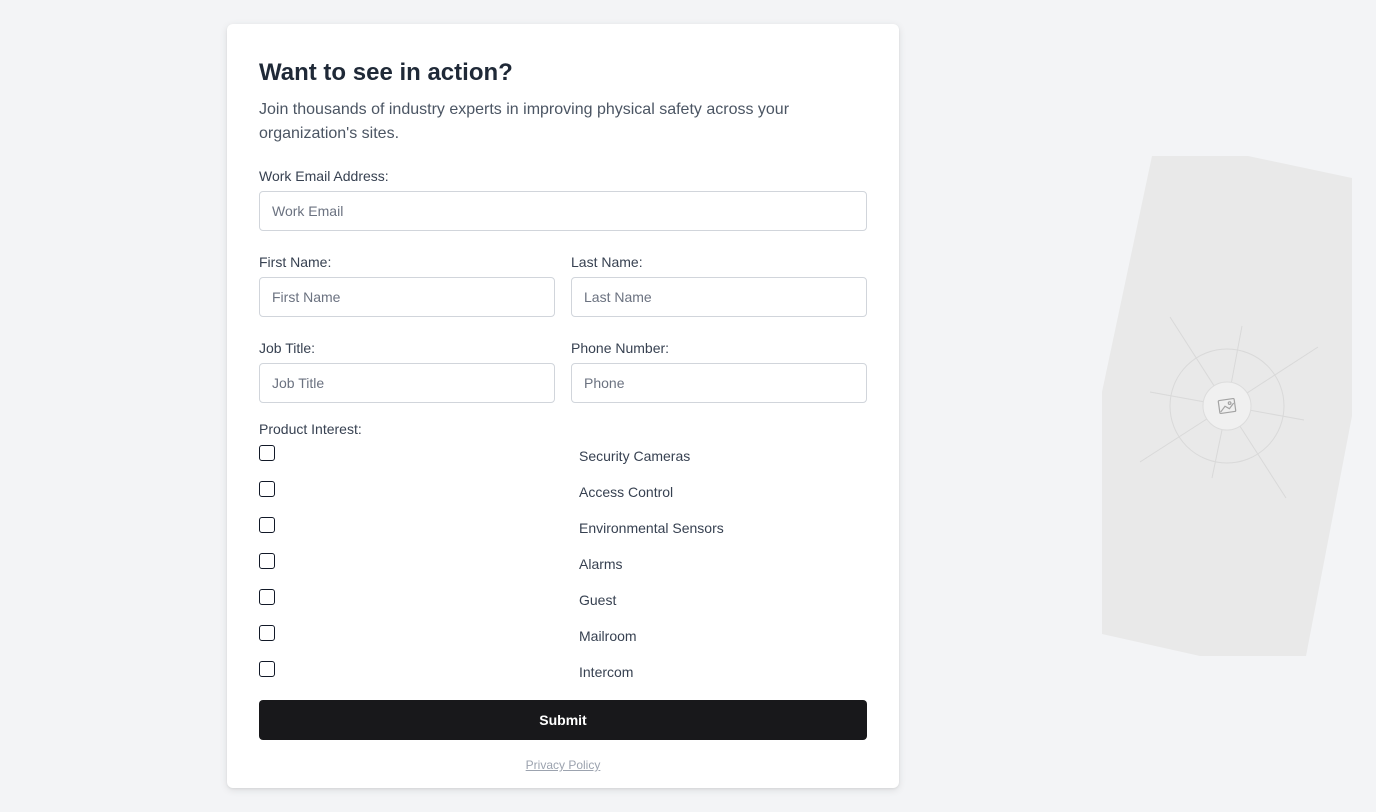  Describe the element at coordinates (563, 494) in the screenshot. I see `interest-option-access-control: Access Control` at that location.